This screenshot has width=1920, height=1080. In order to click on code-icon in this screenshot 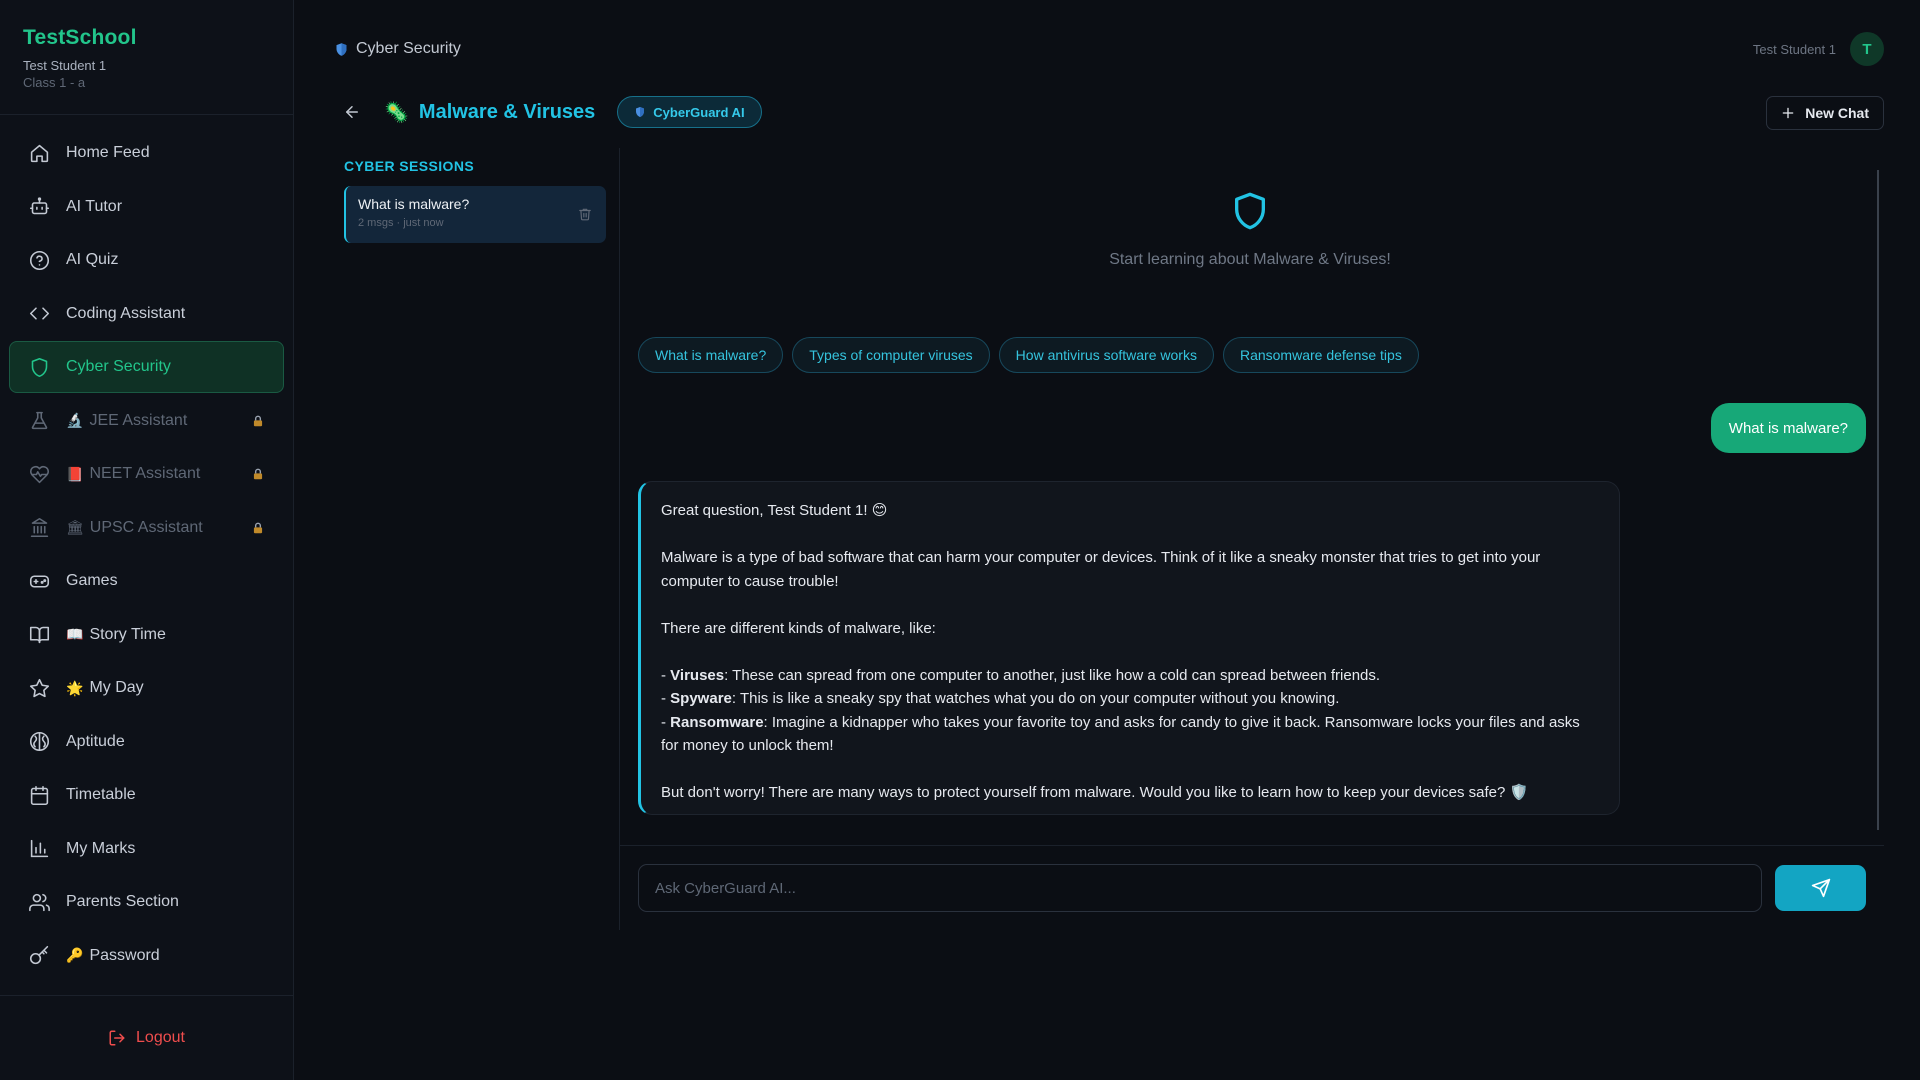, I will do `click(39, 314)`.